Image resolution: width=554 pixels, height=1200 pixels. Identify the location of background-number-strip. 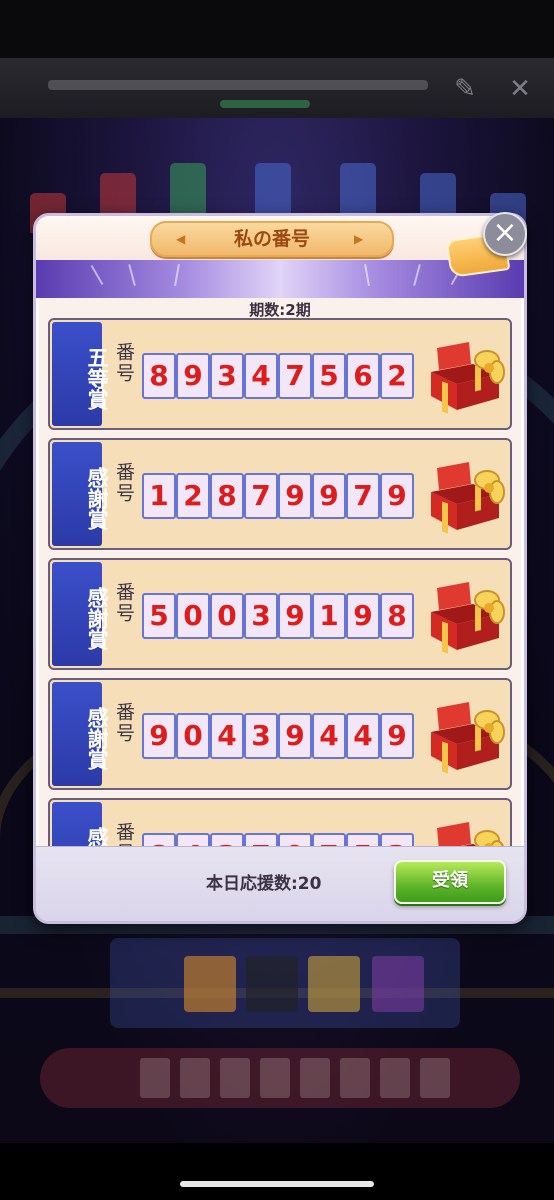
(280, 1078).